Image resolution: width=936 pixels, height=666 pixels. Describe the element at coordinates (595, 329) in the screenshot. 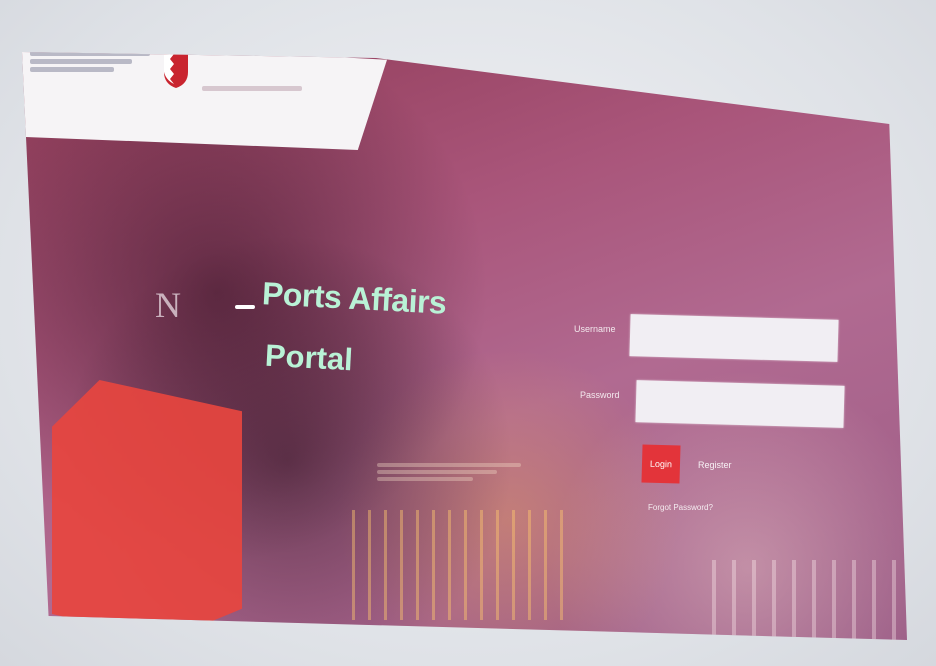

I see `username-label: Username` at that location.